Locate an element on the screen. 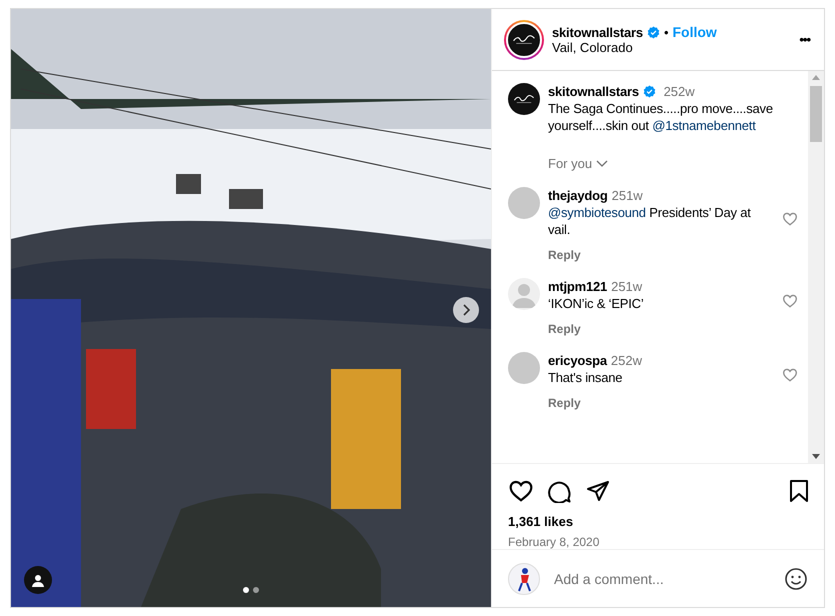 The width and height of the screenshot is (835, 616). post-date: February 8, 2020 is located at coordinates (553, 541).